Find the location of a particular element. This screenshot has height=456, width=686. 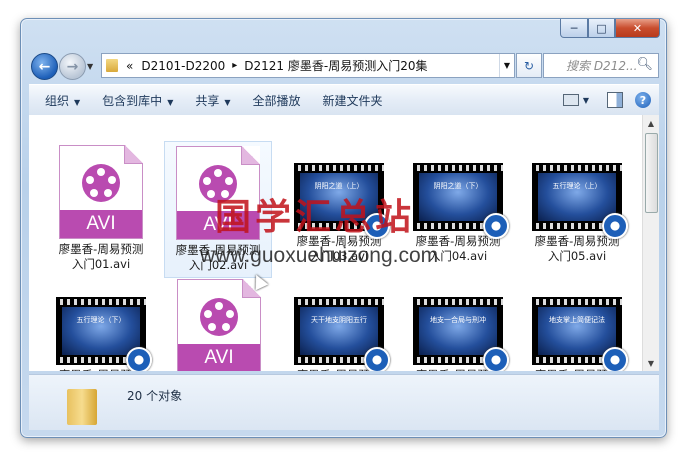

search-icon: 🔍︎ is located at coordinates (644, 64).